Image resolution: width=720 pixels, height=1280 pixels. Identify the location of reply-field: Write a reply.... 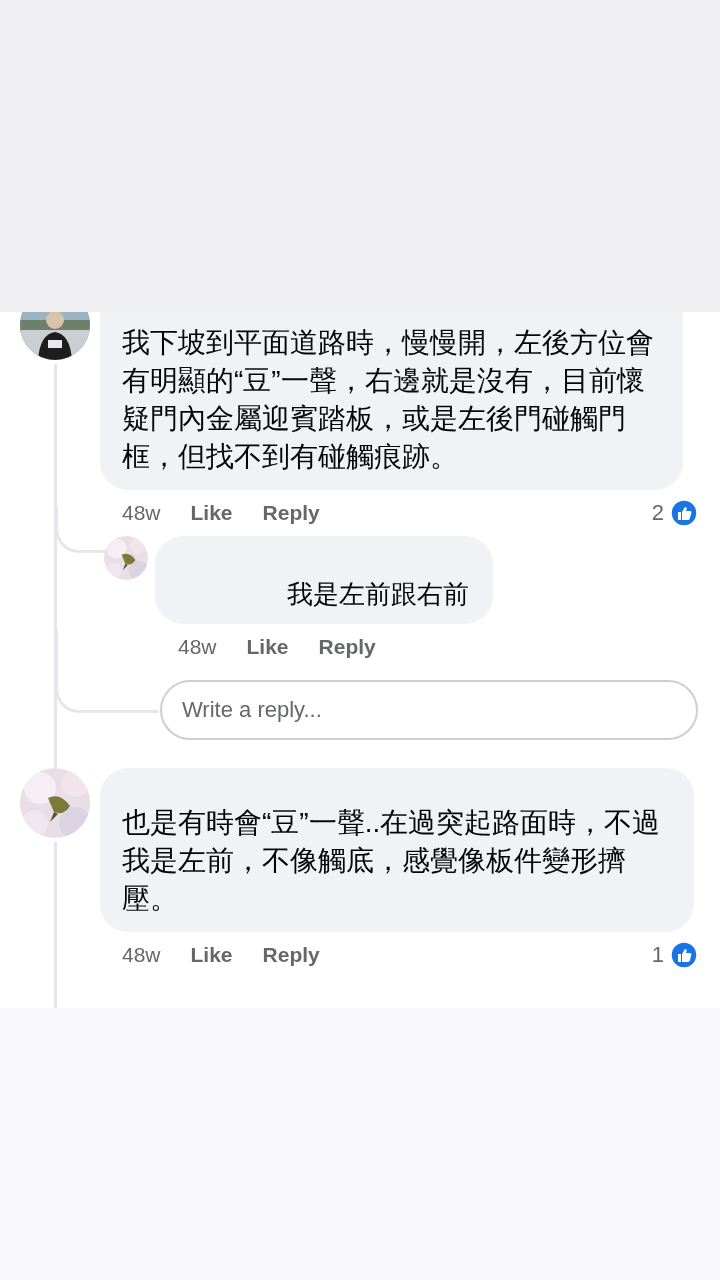
(429, 710).